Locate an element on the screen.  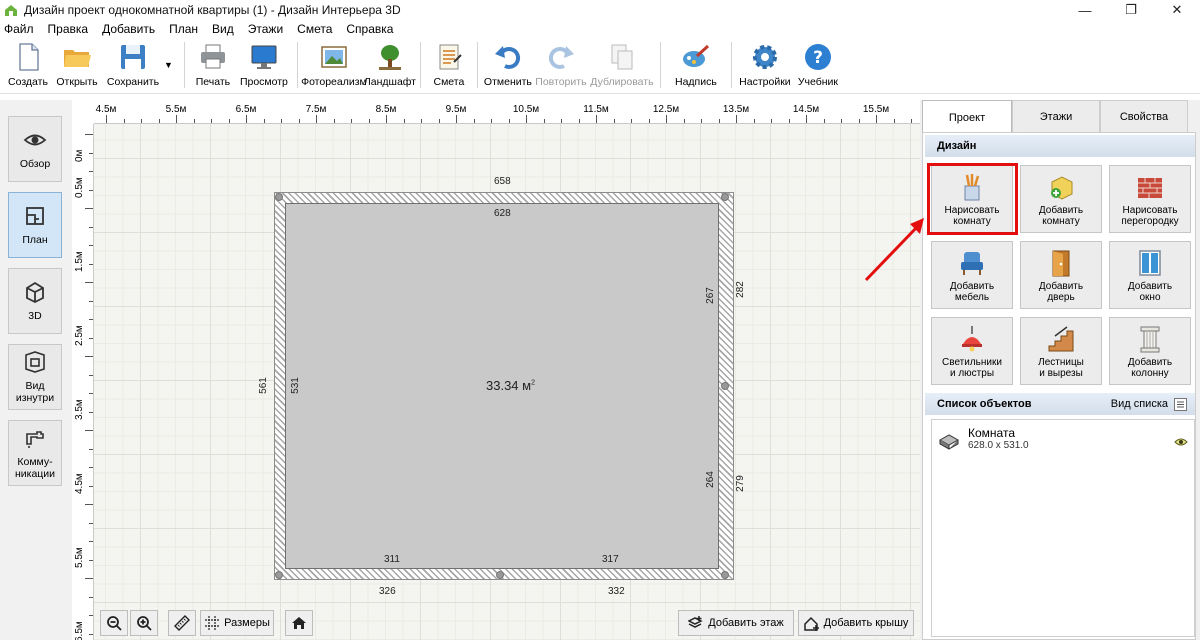
dimensions-toggle-button: Размеры is located at coordinates (237, 623).